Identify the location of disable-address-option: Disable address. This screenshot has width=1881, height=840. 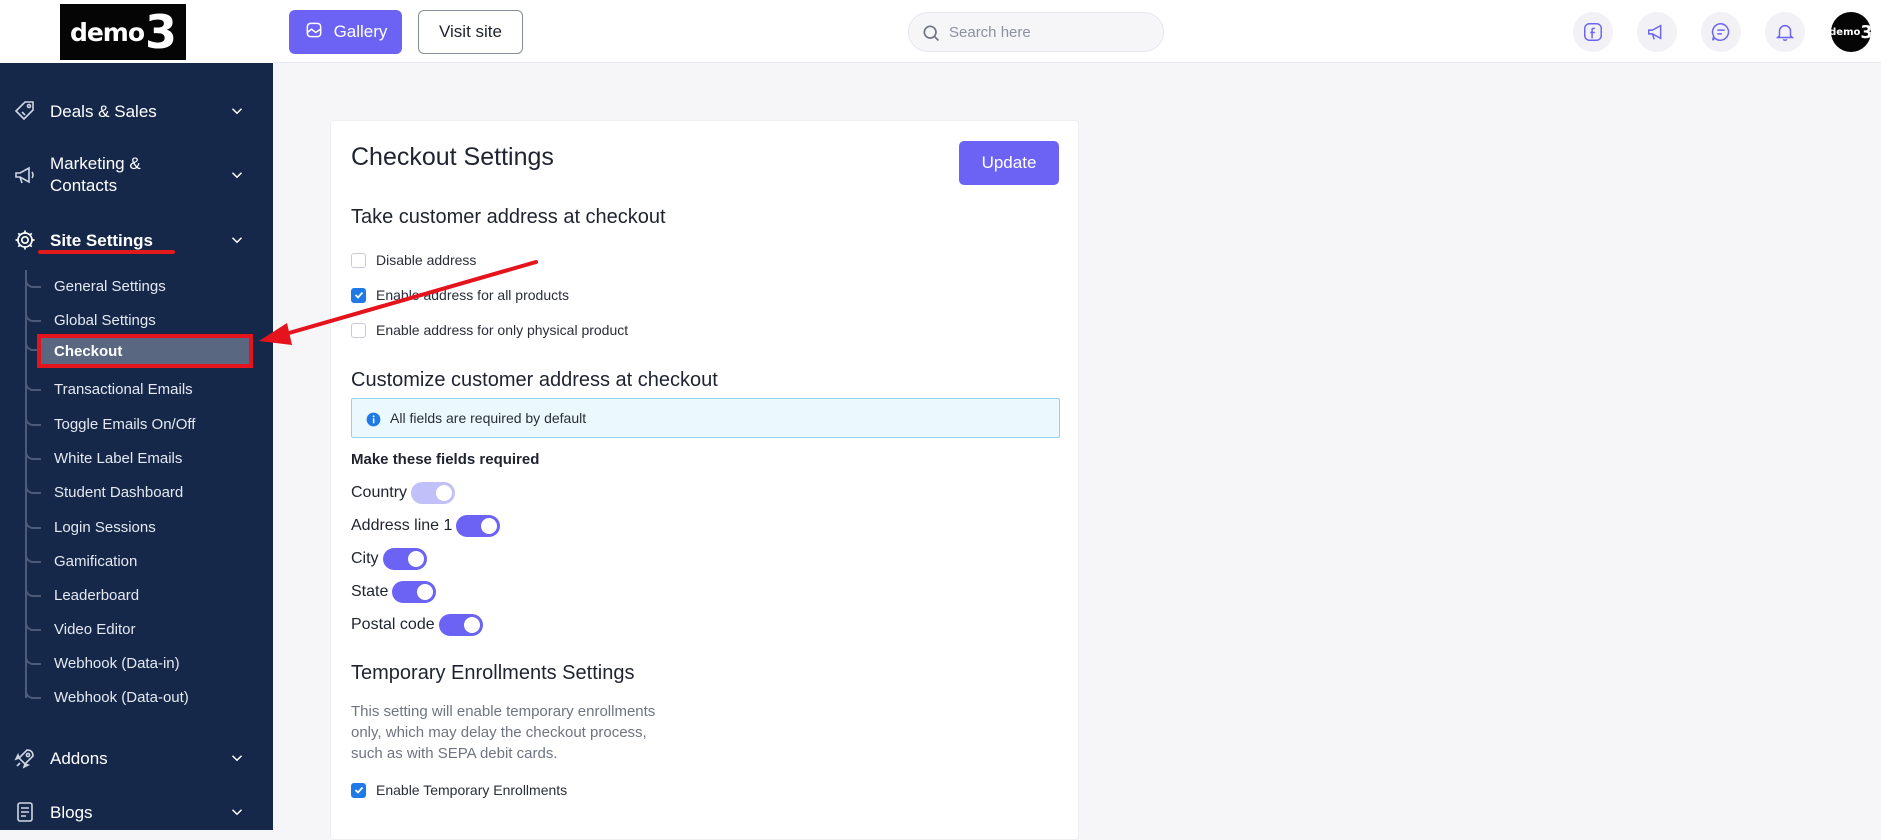
(413, 260).